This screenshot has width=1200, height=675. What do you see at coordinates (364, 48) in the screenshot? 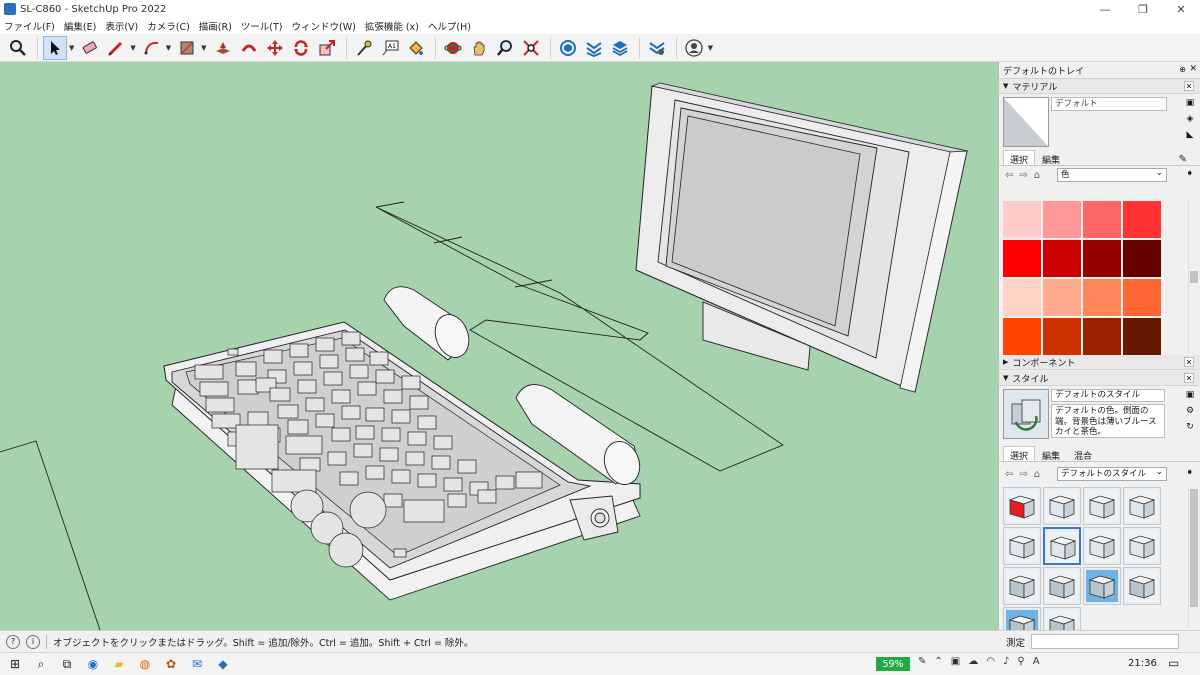
I see `tape-measure-tool-button` at bounding box center [364, 48].